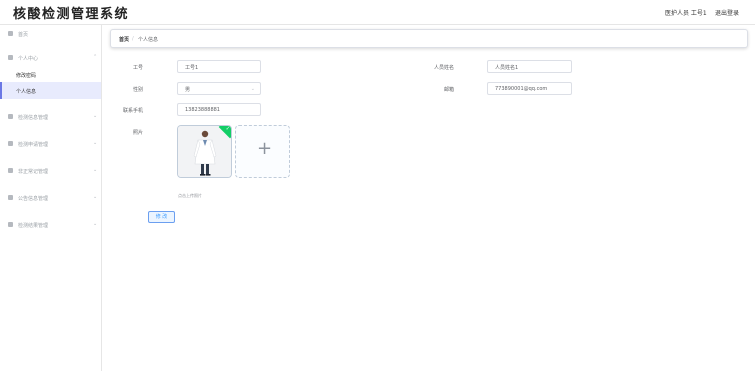  What do you see at coordinates (219, 88) in the screenshot?
I see `gender-select: 男 ⌄` at bounding box center [219, 88].